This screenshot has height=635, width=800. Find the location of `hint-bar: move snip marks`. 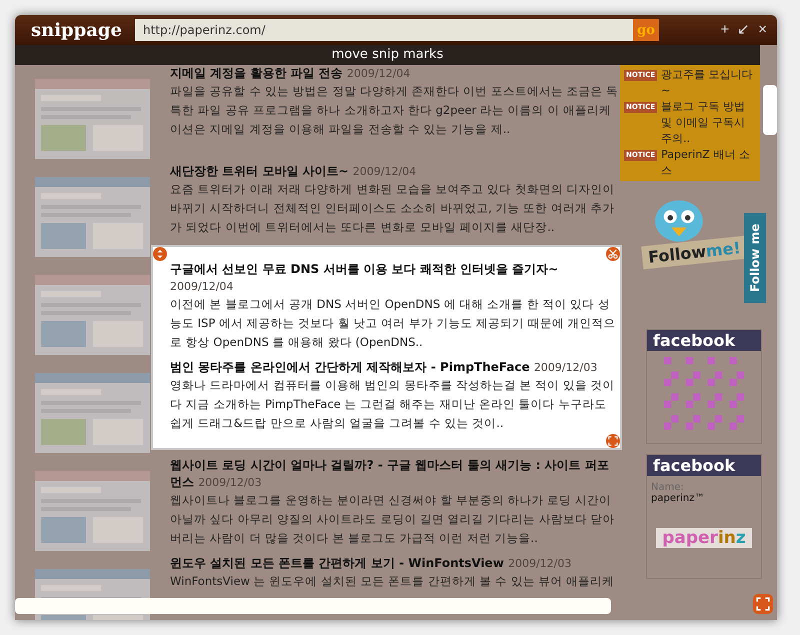

hint-bar: move snip marks is located at coordinates (387, 55).